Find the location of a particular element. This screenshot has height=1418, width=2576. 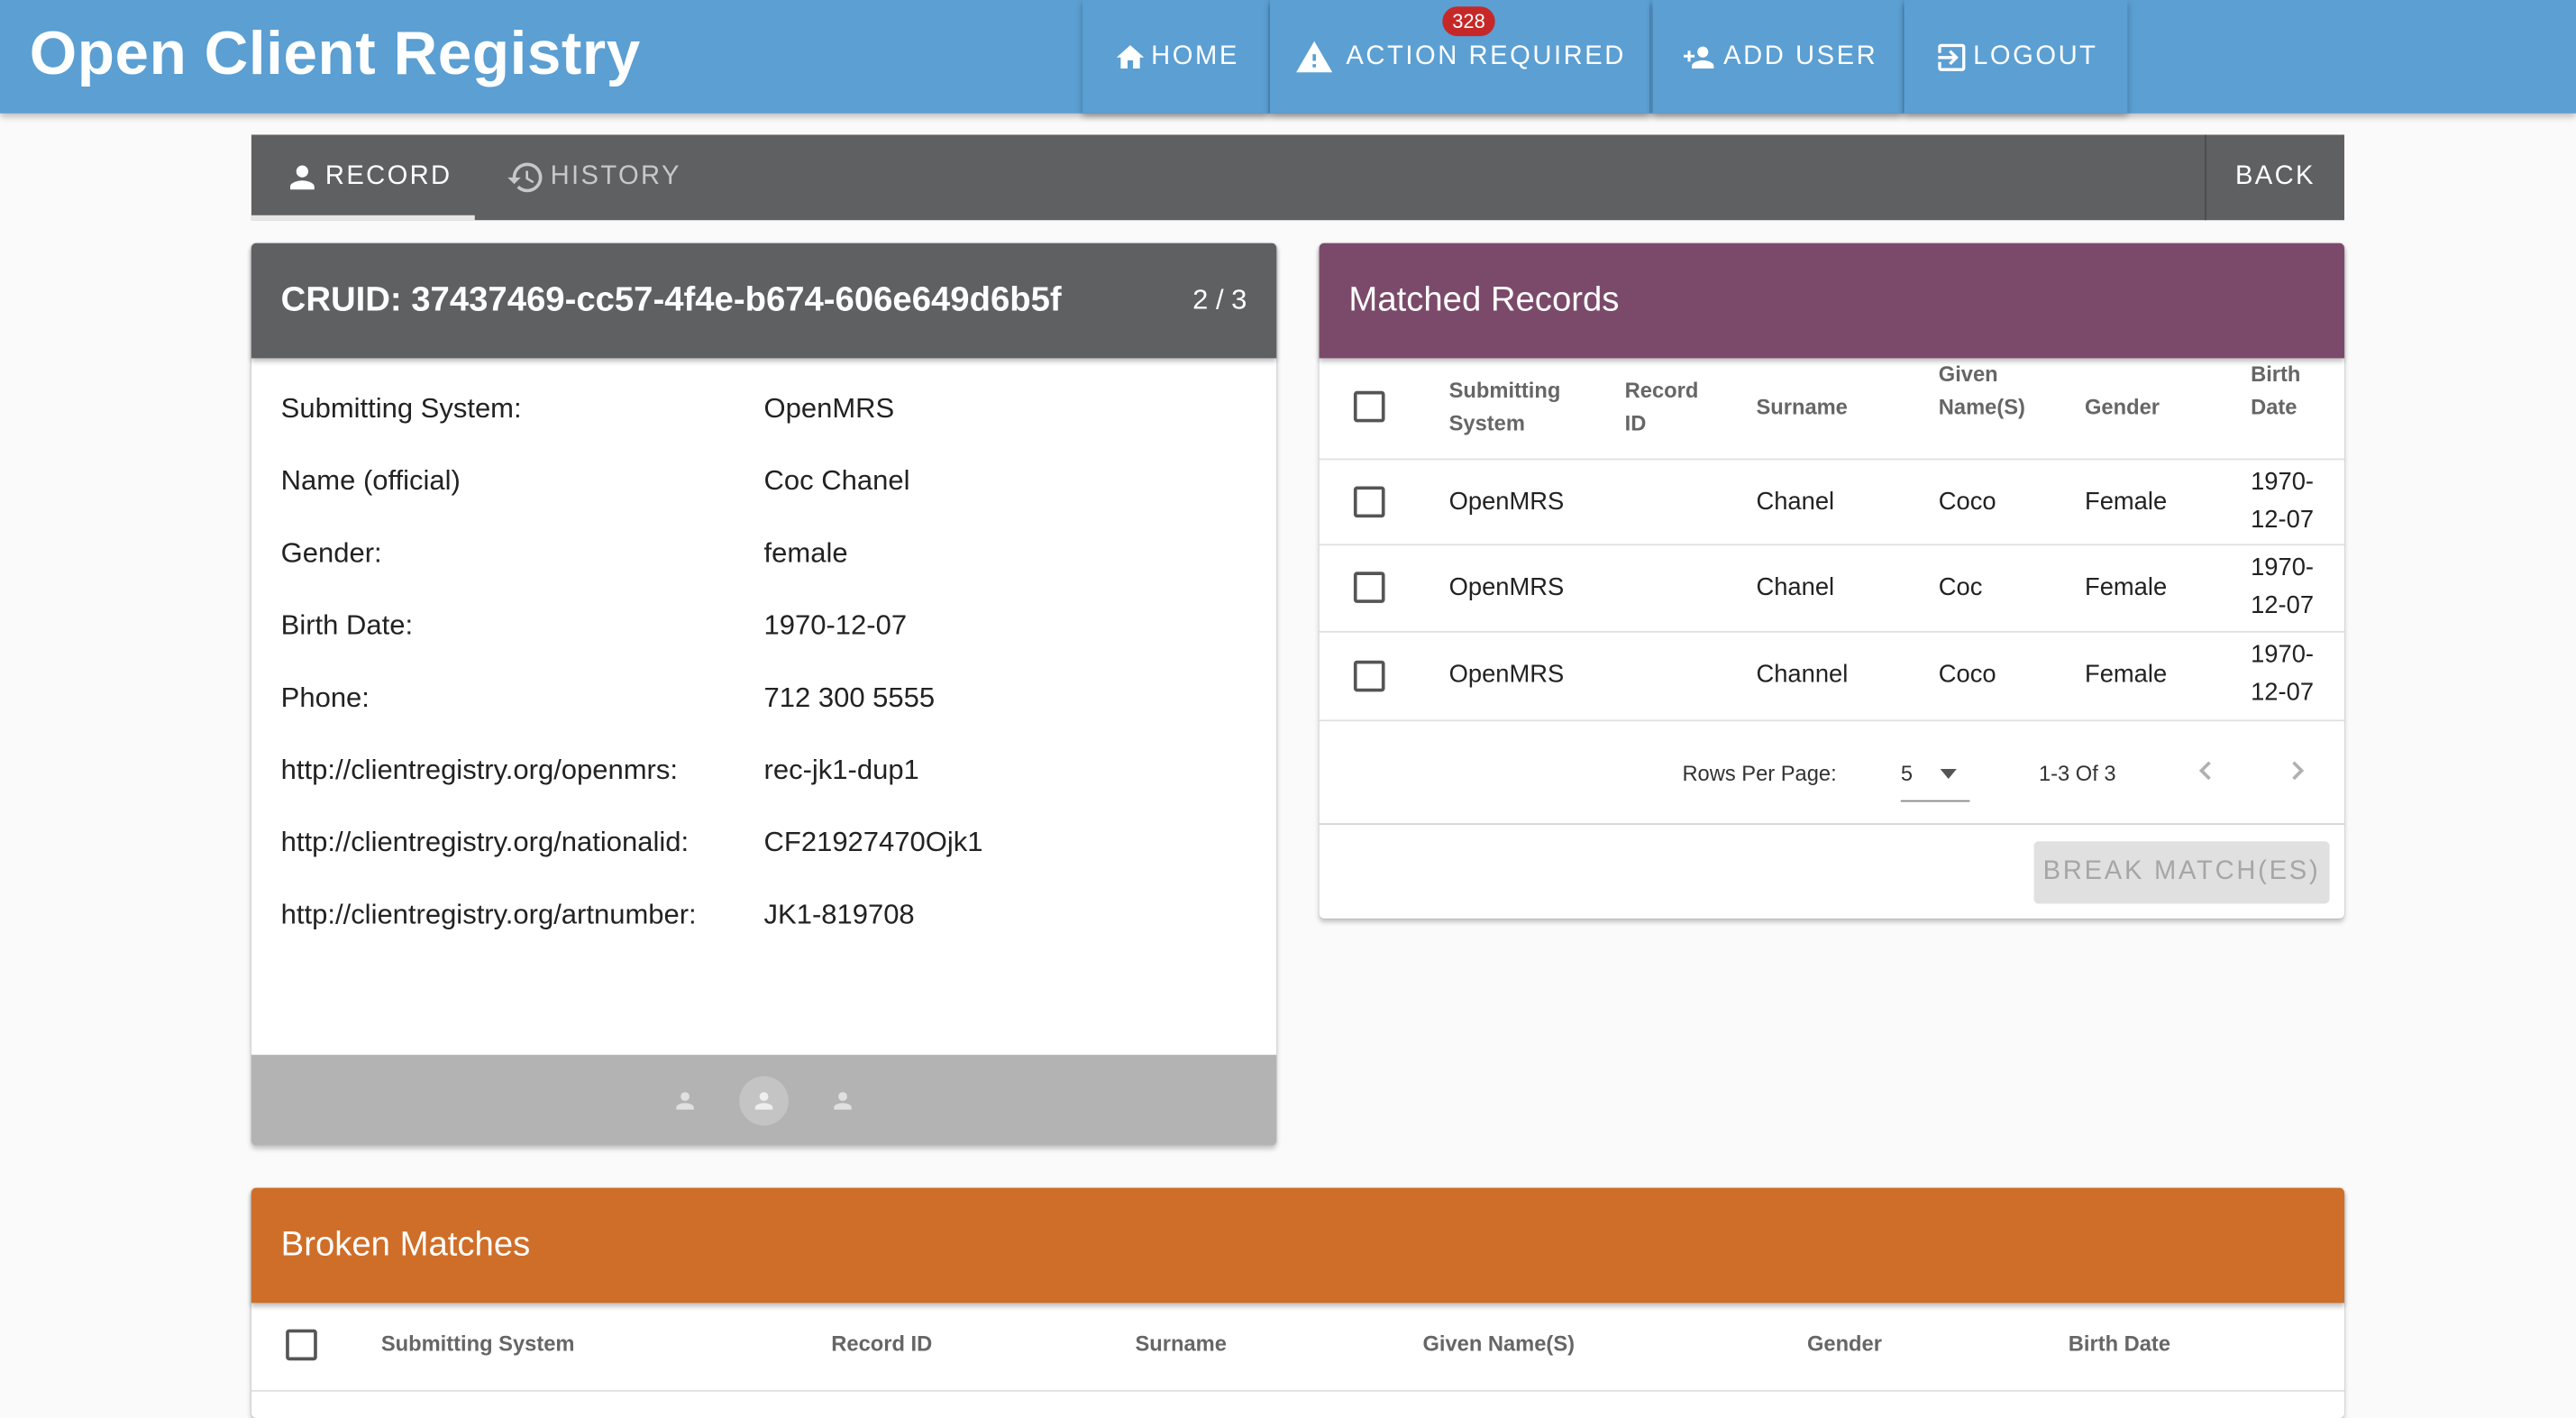

matched-records-header: Matched Records is located at coordinates (1831, 300).